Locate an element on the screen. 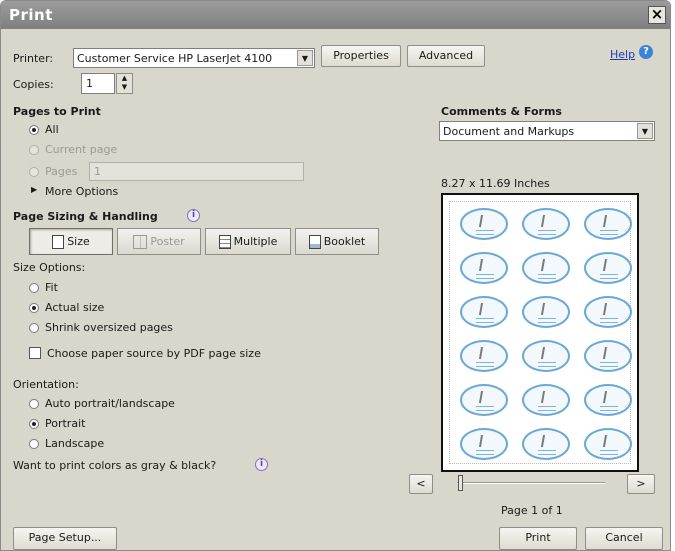 This screenshot has width=675, height=551. all-pages-radio is located at coordinates (34, 130).